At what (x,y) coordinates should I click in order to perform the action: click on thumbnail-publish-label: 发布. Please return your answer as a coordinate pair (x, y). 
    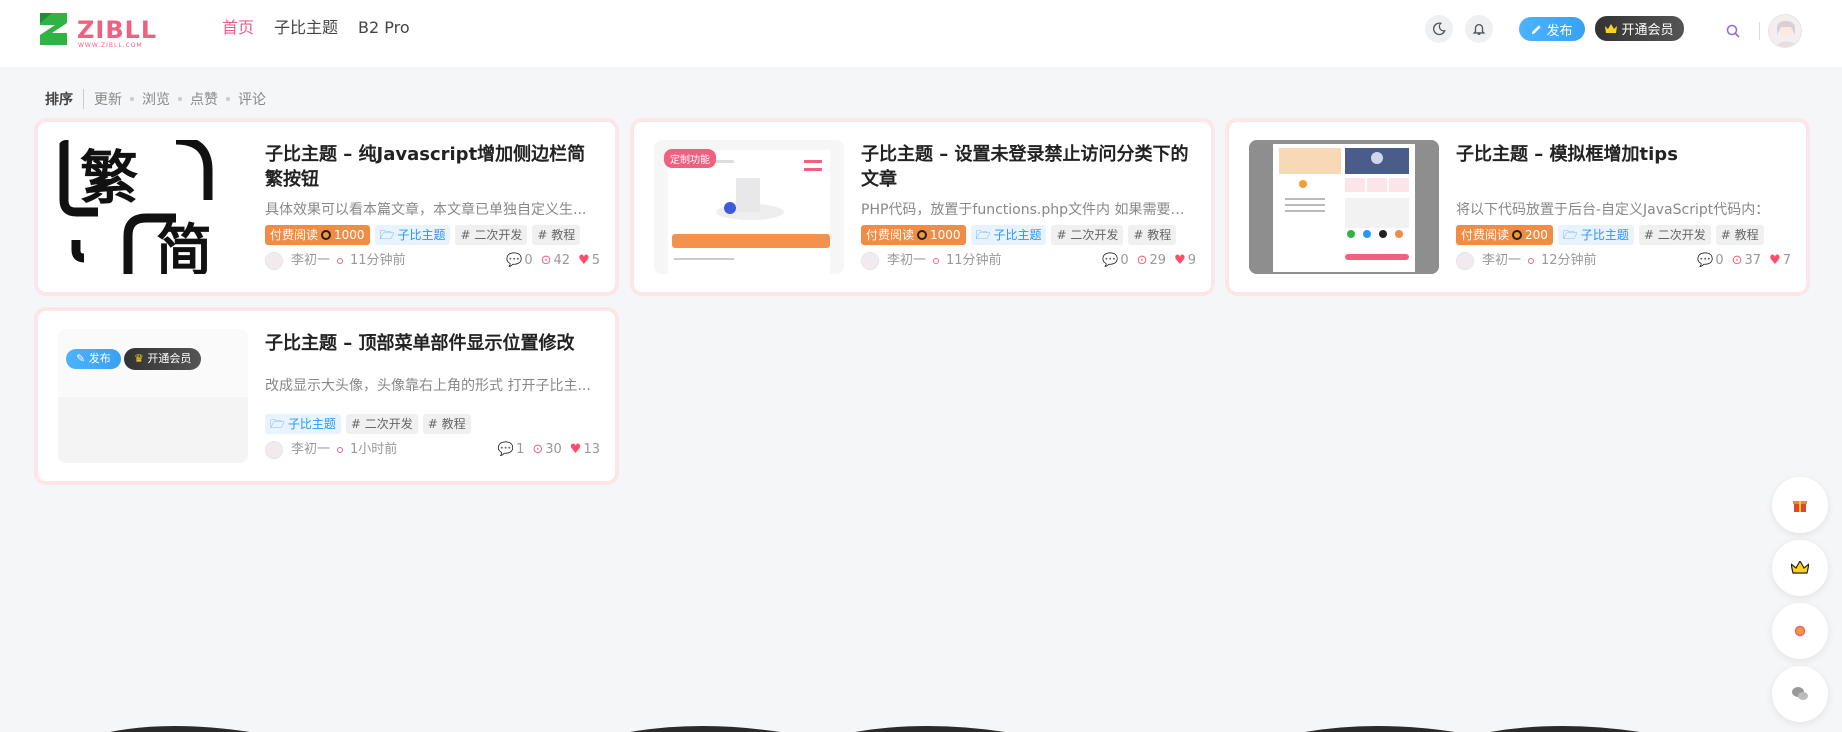
    Looking at the image, I should click on (99, 358).